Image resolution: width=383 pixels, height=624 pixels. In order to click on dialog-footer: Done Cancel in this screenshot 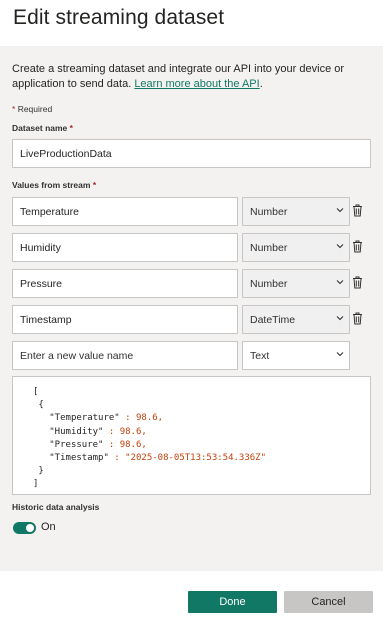, I will do `click(191, 597)`.